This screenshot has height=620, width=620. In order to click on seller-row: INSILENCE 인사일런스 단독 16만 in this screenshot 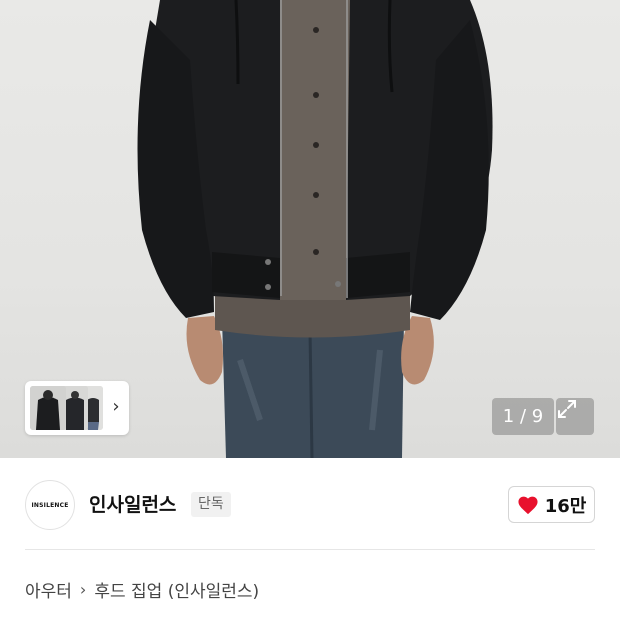, I will do `click(310, 504)`.